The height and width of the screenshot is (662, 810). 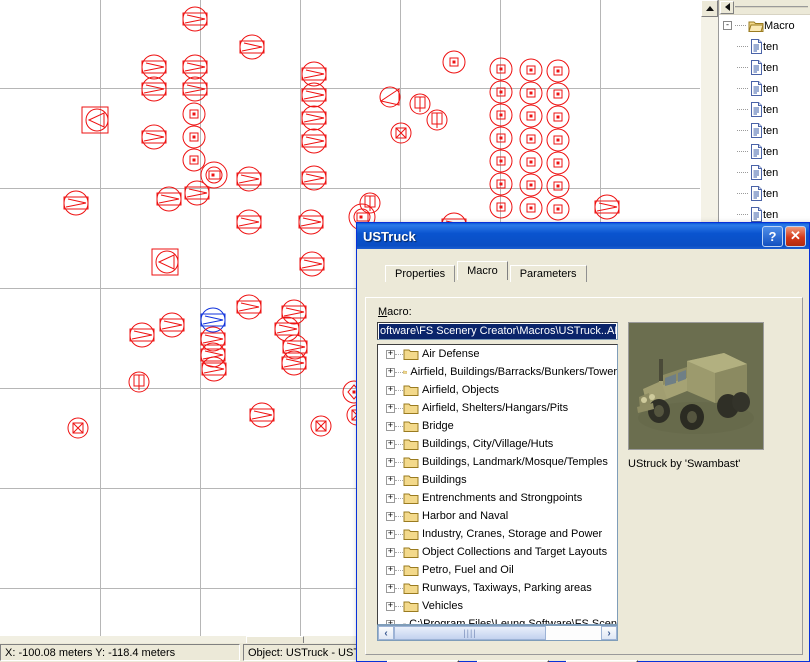 What do you see at coordinates (764, 7) in the screenshot?
I see `panel-scroll-row` at bounding box center [764, 7].